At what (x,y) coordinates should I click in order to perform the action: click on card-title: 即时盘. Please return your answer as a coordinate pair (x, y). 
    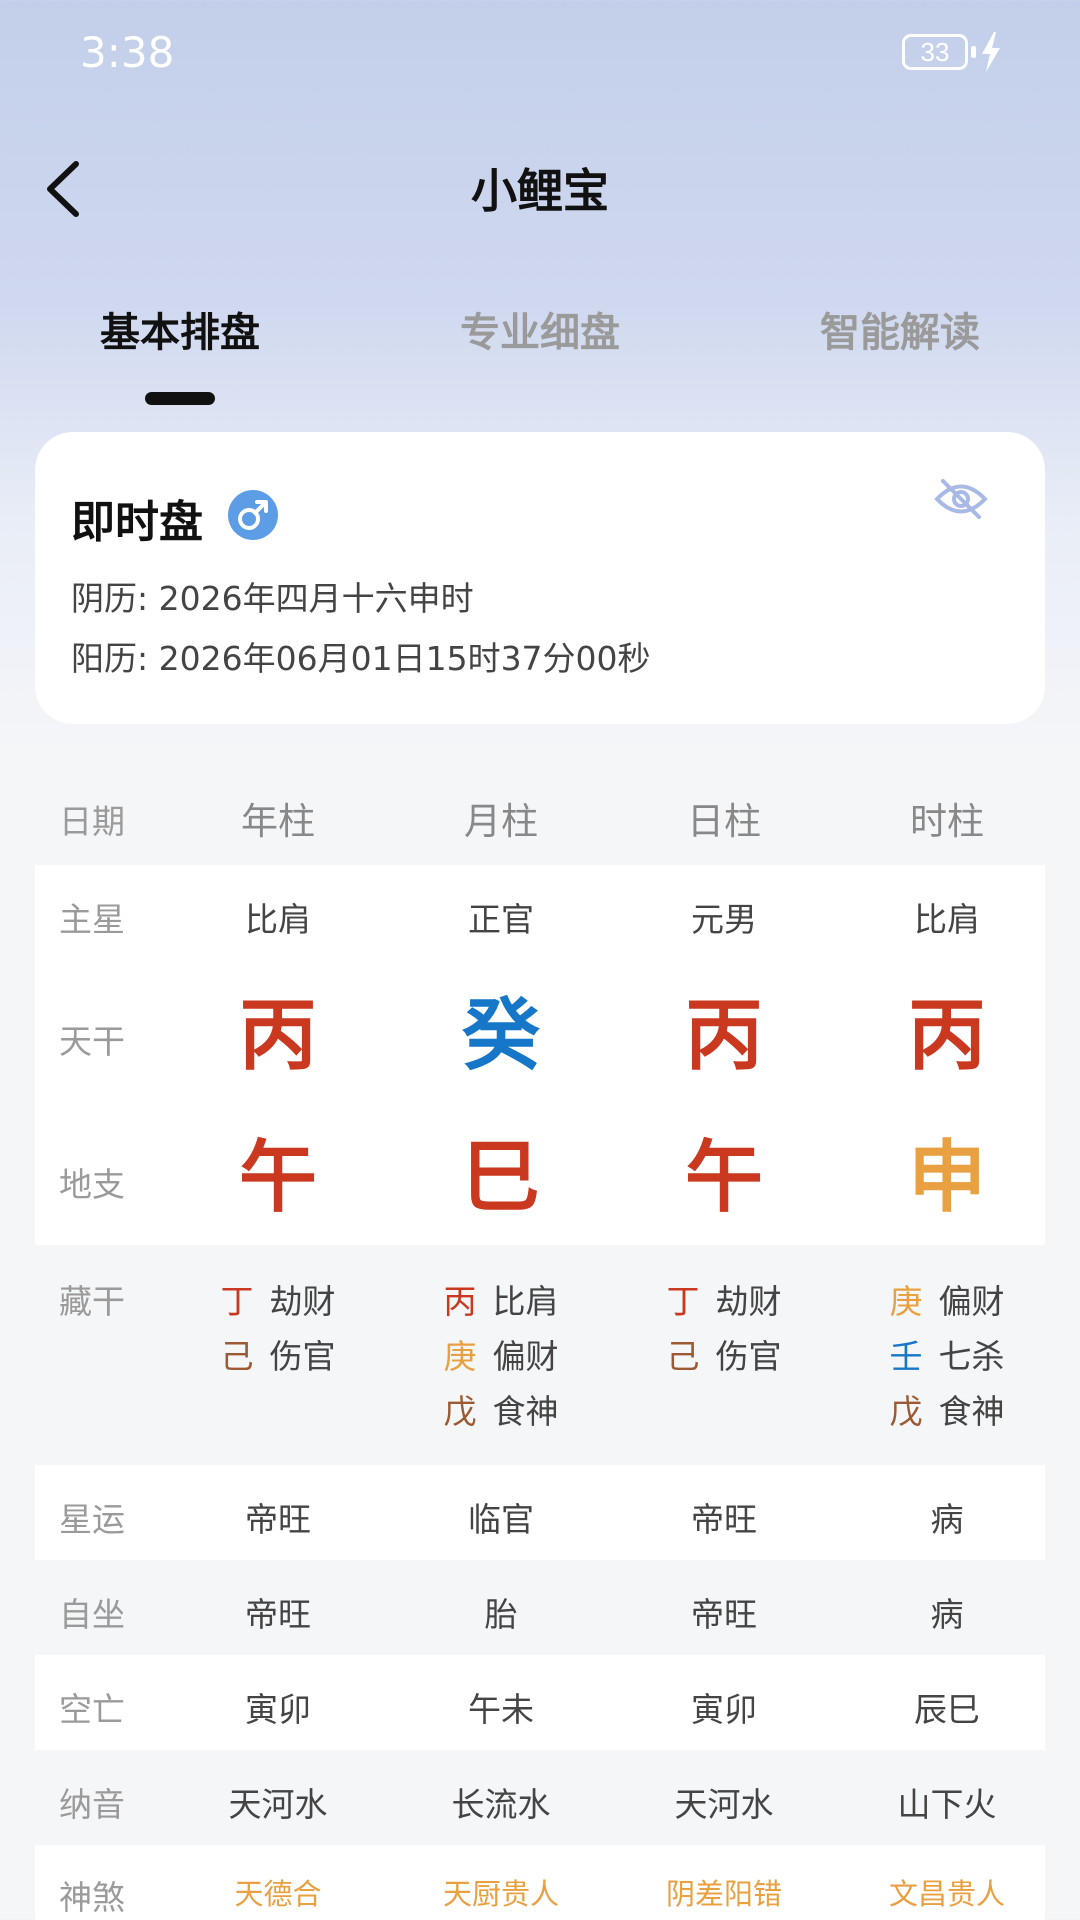
    Looking at the image, I should click on (137, 522).